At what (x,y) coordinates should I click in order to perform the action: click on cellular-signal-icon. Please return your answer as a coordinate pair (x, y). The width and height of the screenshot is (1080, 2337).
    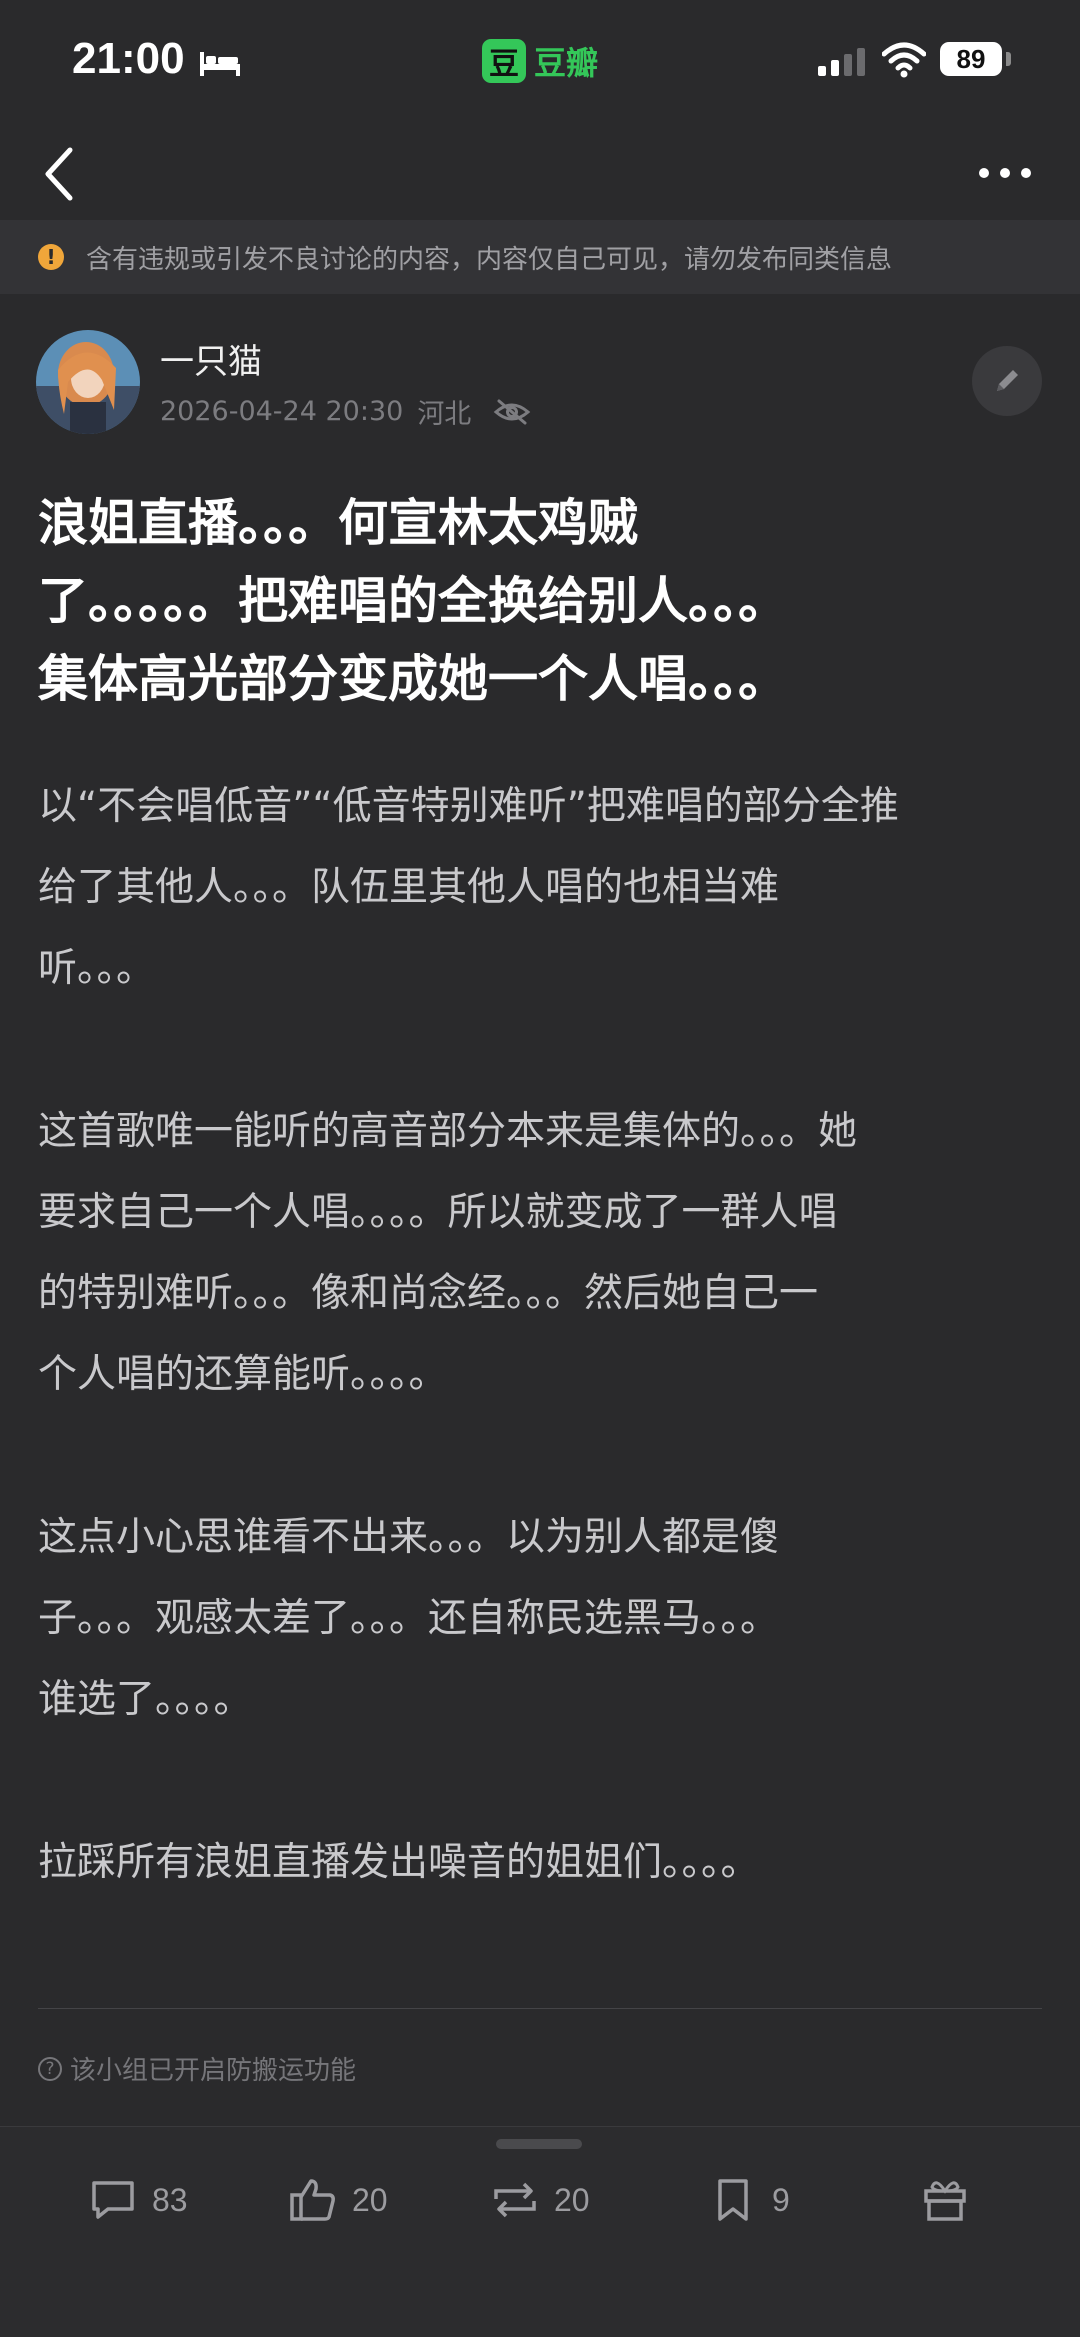
    Looking at the image, I should click on (841, 62).